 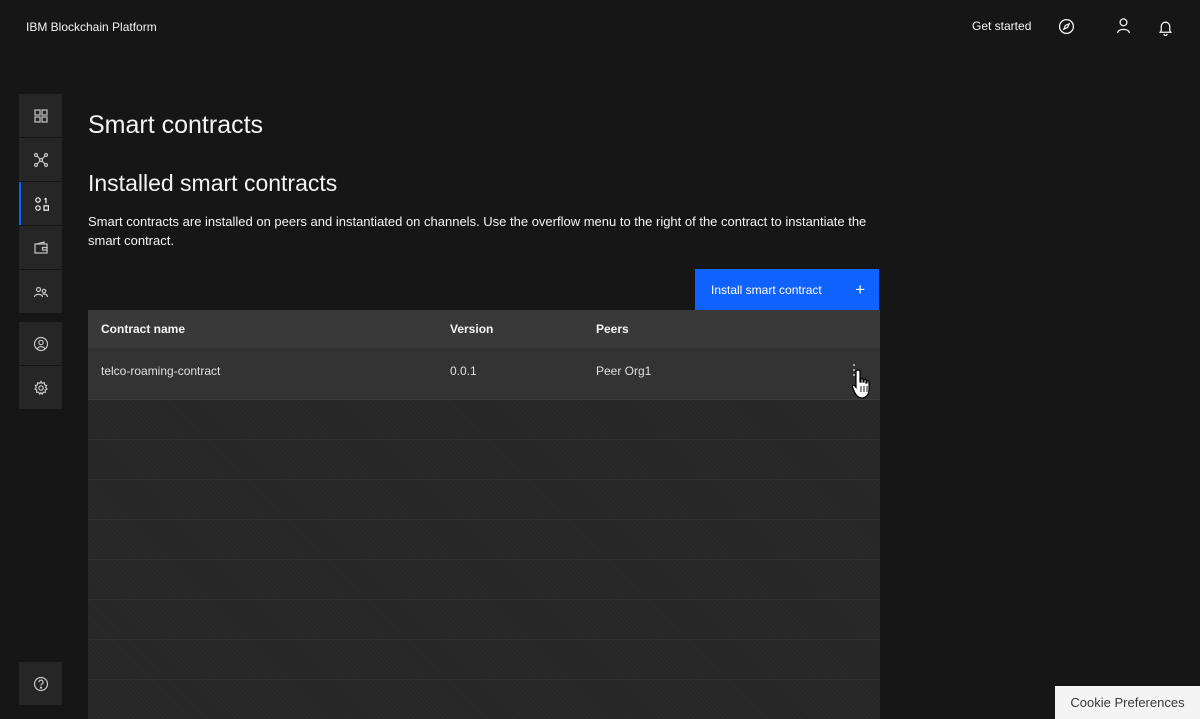 What do you see at coordinates (600, 27) in the screenshot?
I see `top-header: IBM Blockchain Platform Get started` at bounding box center [600, 27].